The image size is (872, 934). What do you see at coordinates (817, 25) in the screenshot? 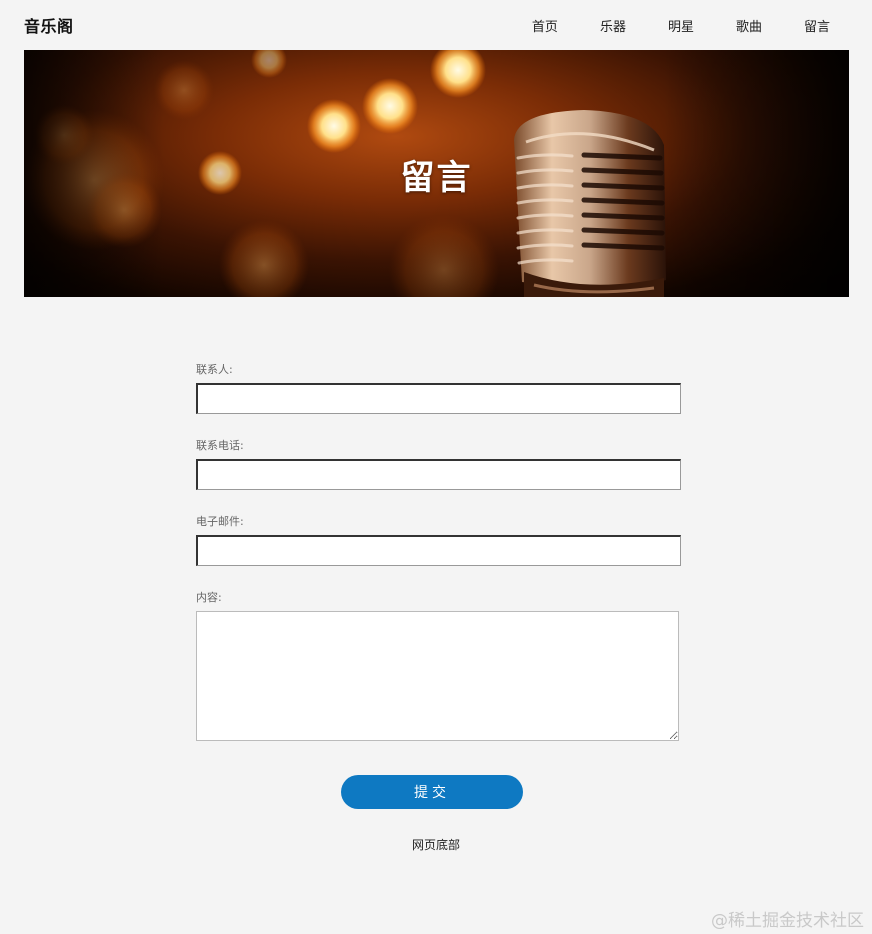
I see `nav-item-message: 留言` at bounding box center [817, 25].